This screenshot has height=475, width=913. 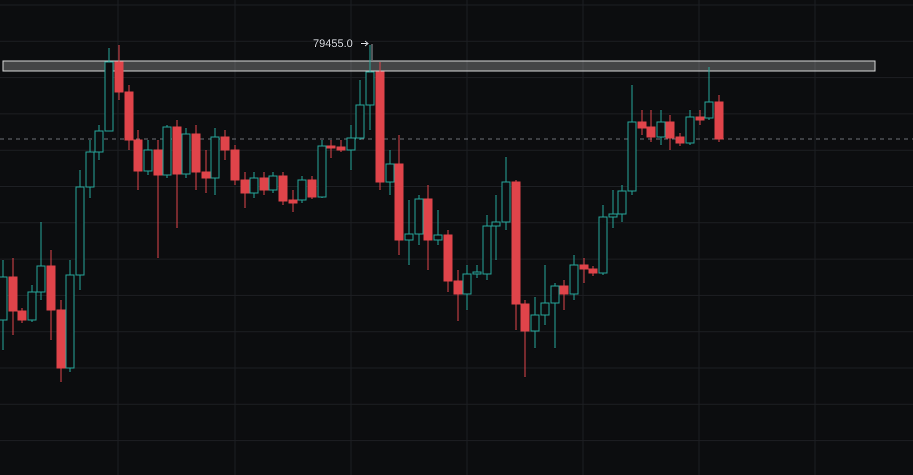 What do you see at coordinates (364, 43) in the screenshot?
I see `arrow-icon` at bounding box center [364, 43].